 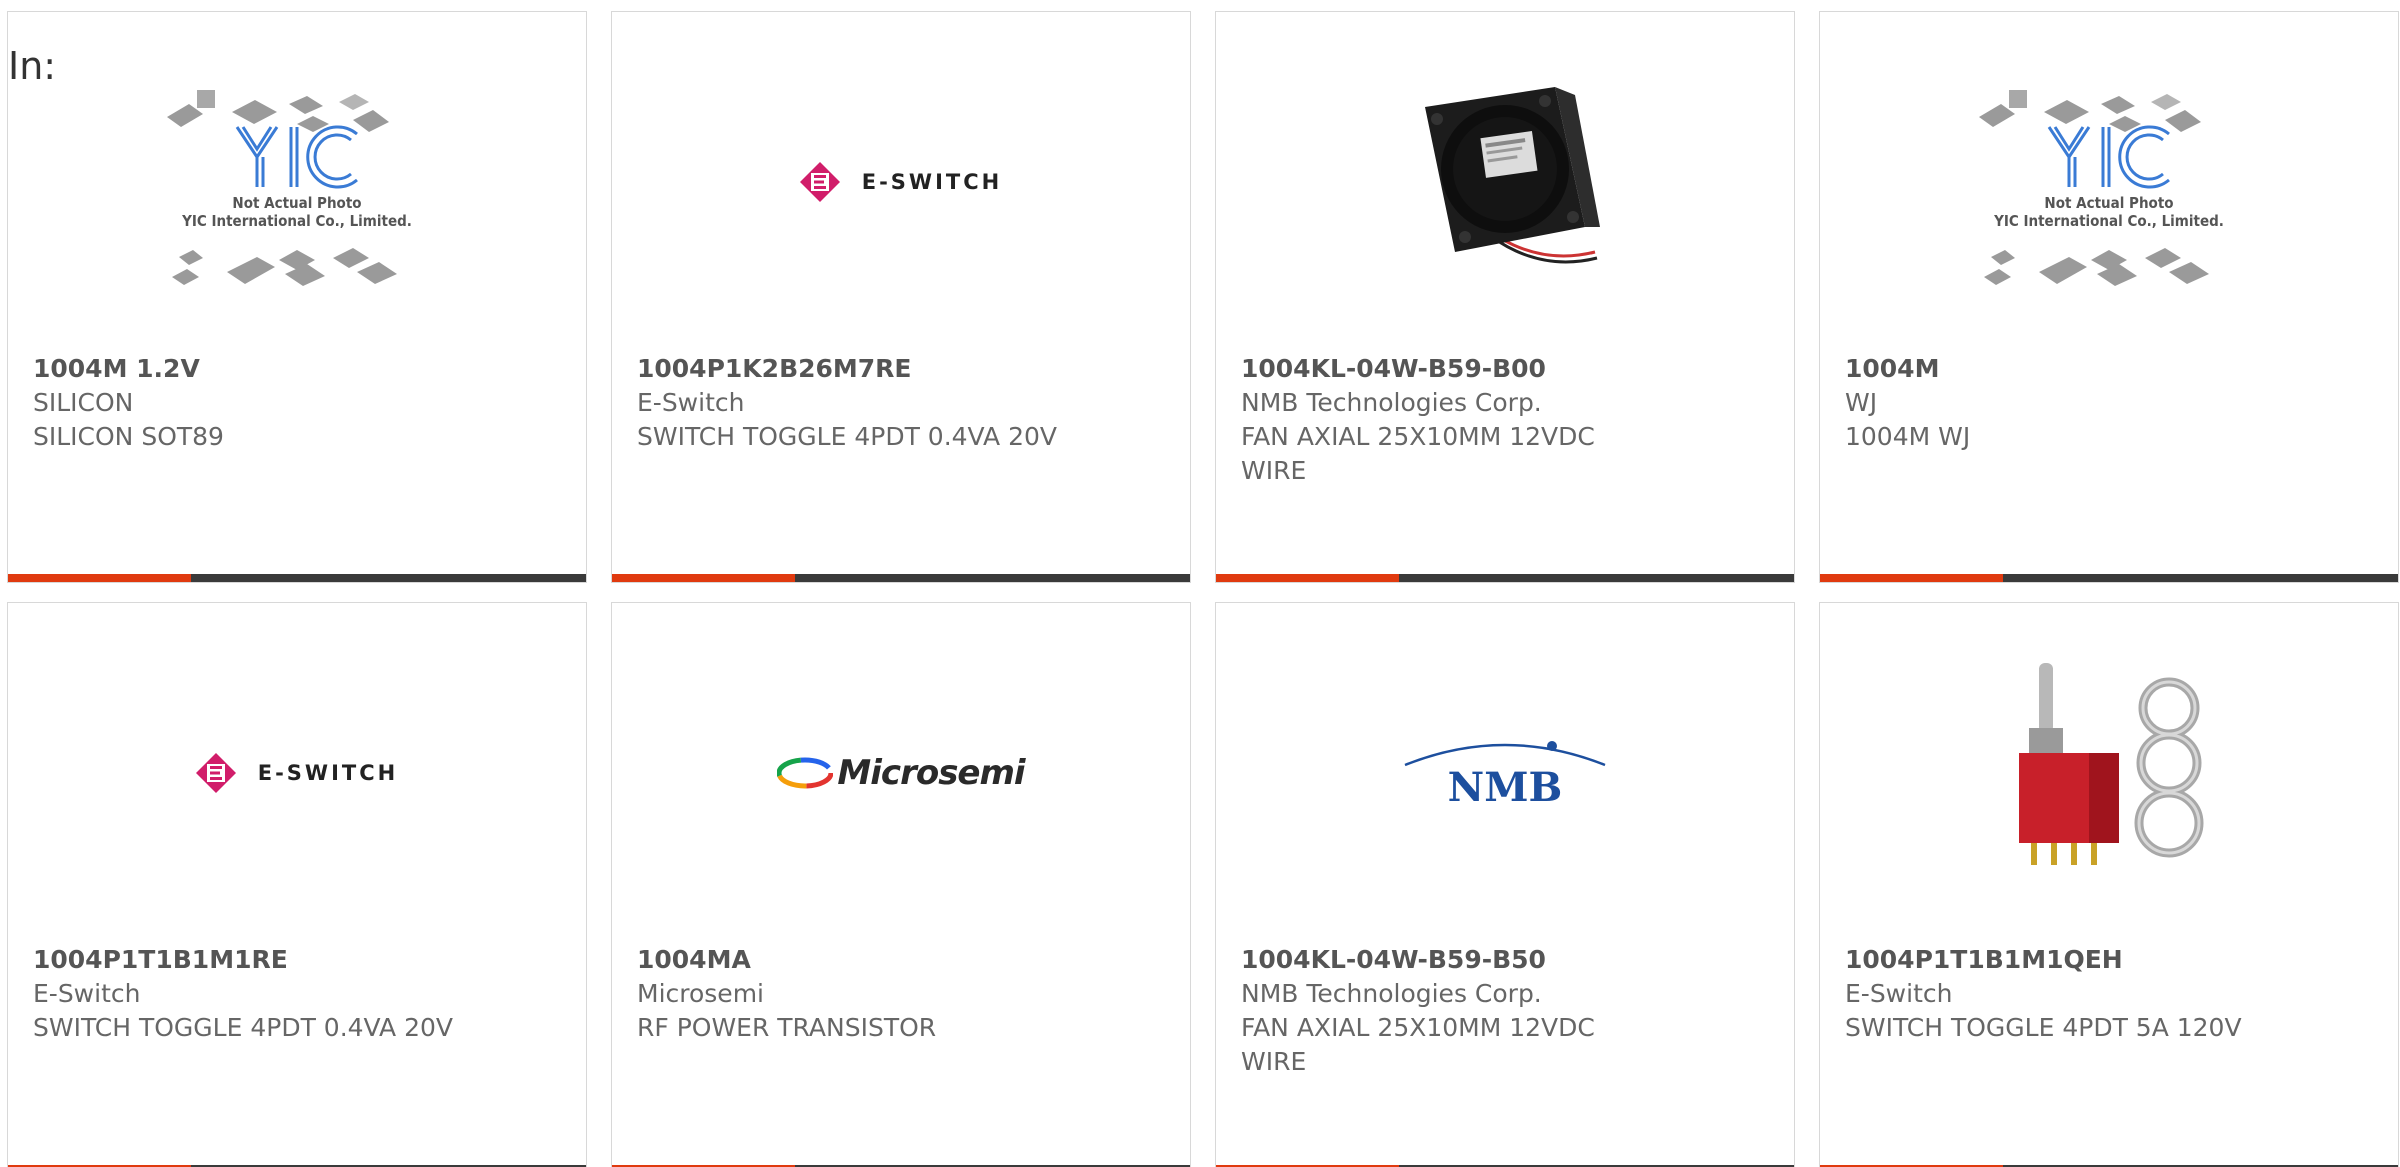 I want to click on manufacturer: SILICON, so click(x=83, y=402).